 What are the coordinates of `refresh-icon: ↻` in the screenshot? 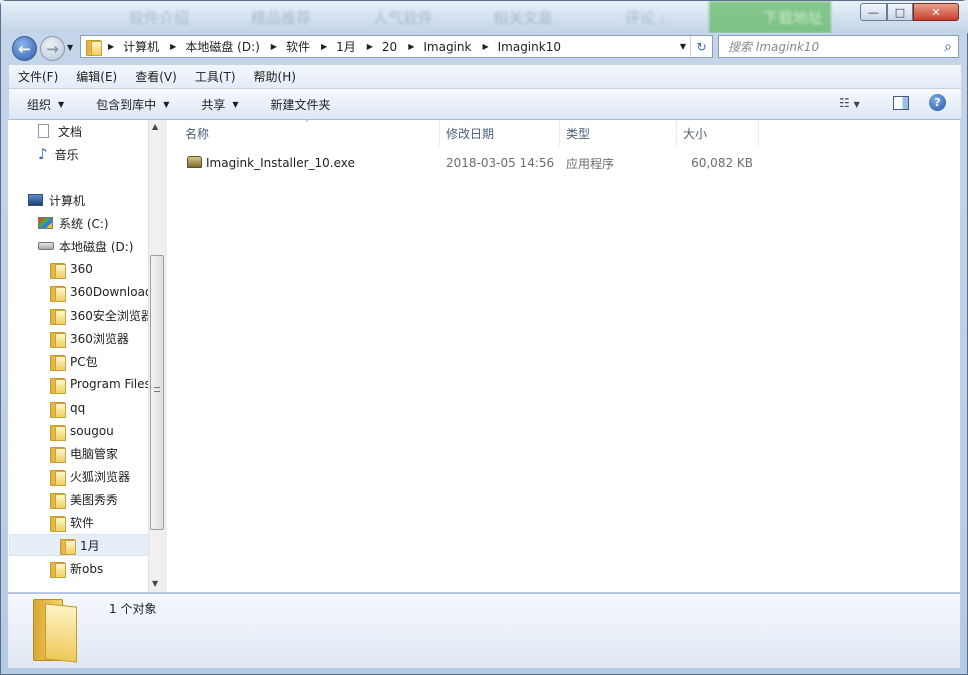 It's located at (701, 46).